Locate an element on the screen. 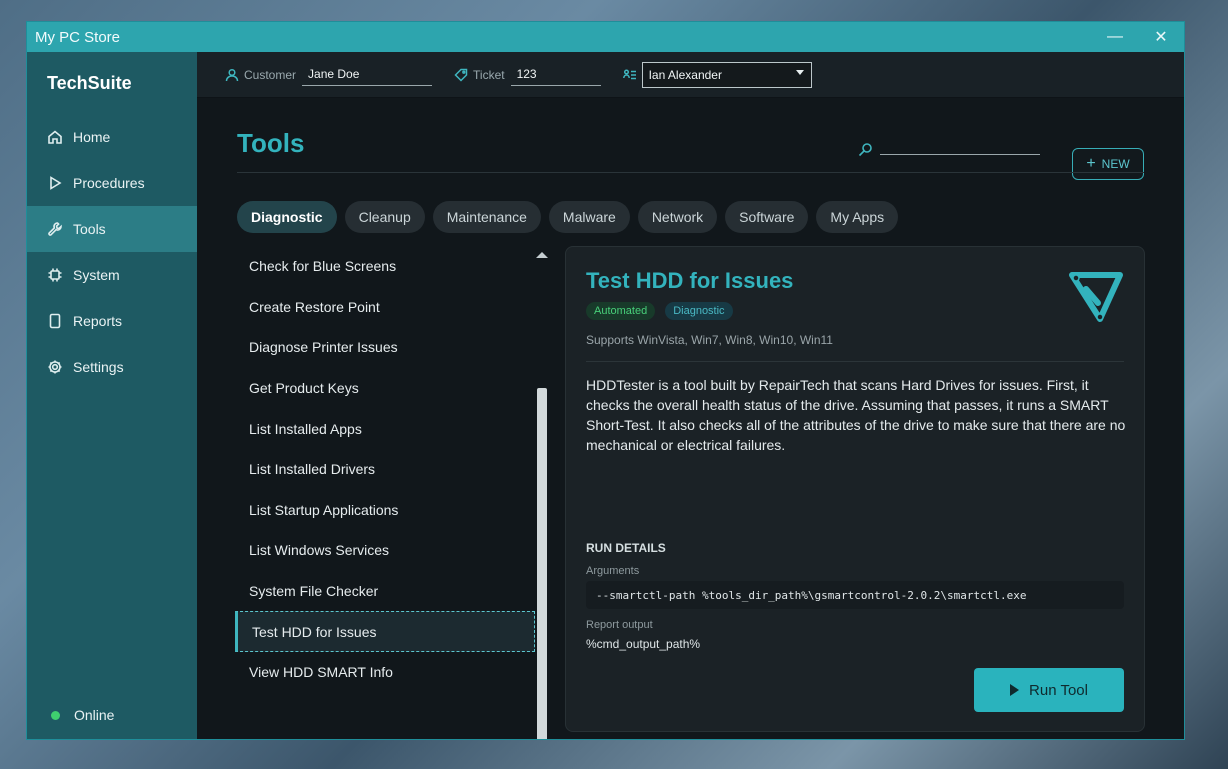 The image size is (1228, 769). tab-diagnostic: Diagnostic is located at coordinates (287, 217).